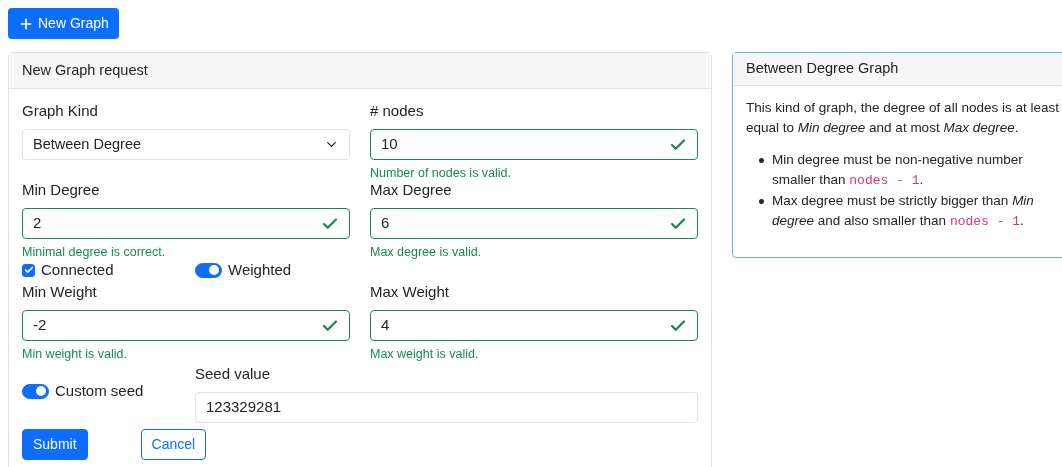 Image resolution: width=1062 pixels, height=467 pixels. What do you see at coordinates (424, 354) in the screenshot?
I see `validation-message: Max weight is valid.` at bounding box center [424, 354].